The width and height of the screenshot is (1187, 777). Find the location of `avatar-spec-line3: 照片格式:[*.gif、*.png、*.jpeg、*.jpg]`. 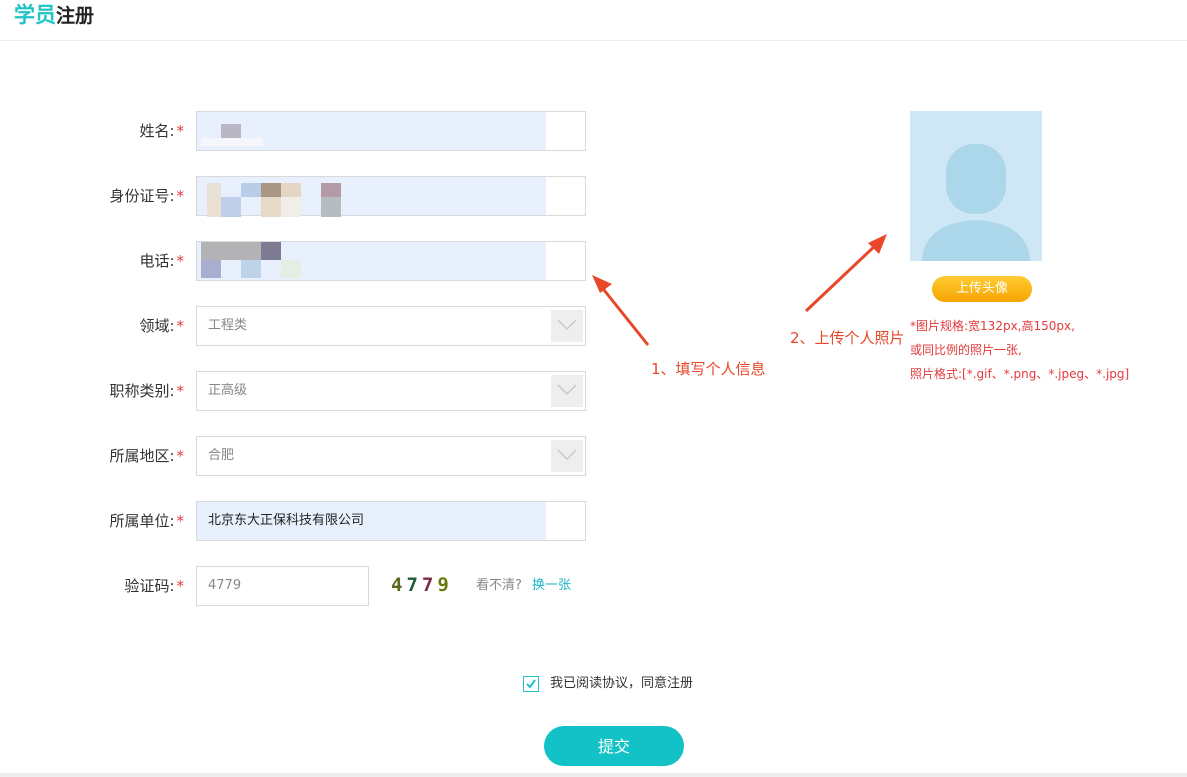

avatar-spec-line3: 照片格式:[*.gif、*.png、*.jpeg、*.jpg] is located at coordinates (1020, 374).